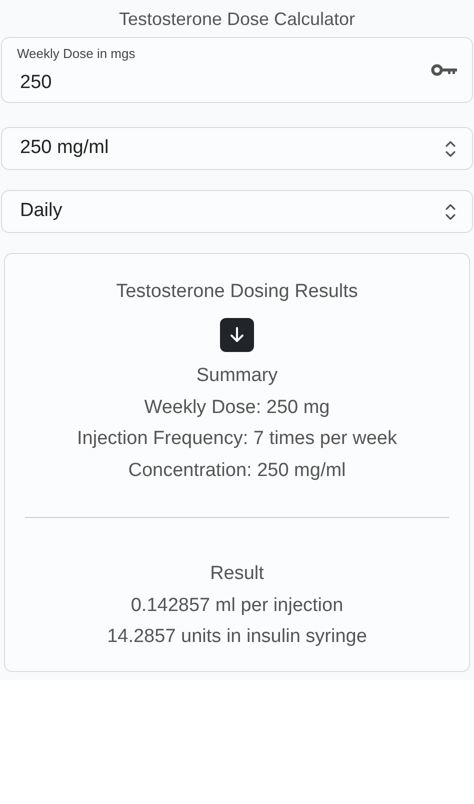 The width and height of the screenshot is (474, 804). What do you see at coordinates (237, 19) in the screenshot?
I see `app-title: Testosterone Dose Calculator` at bounding box center [237, 19].